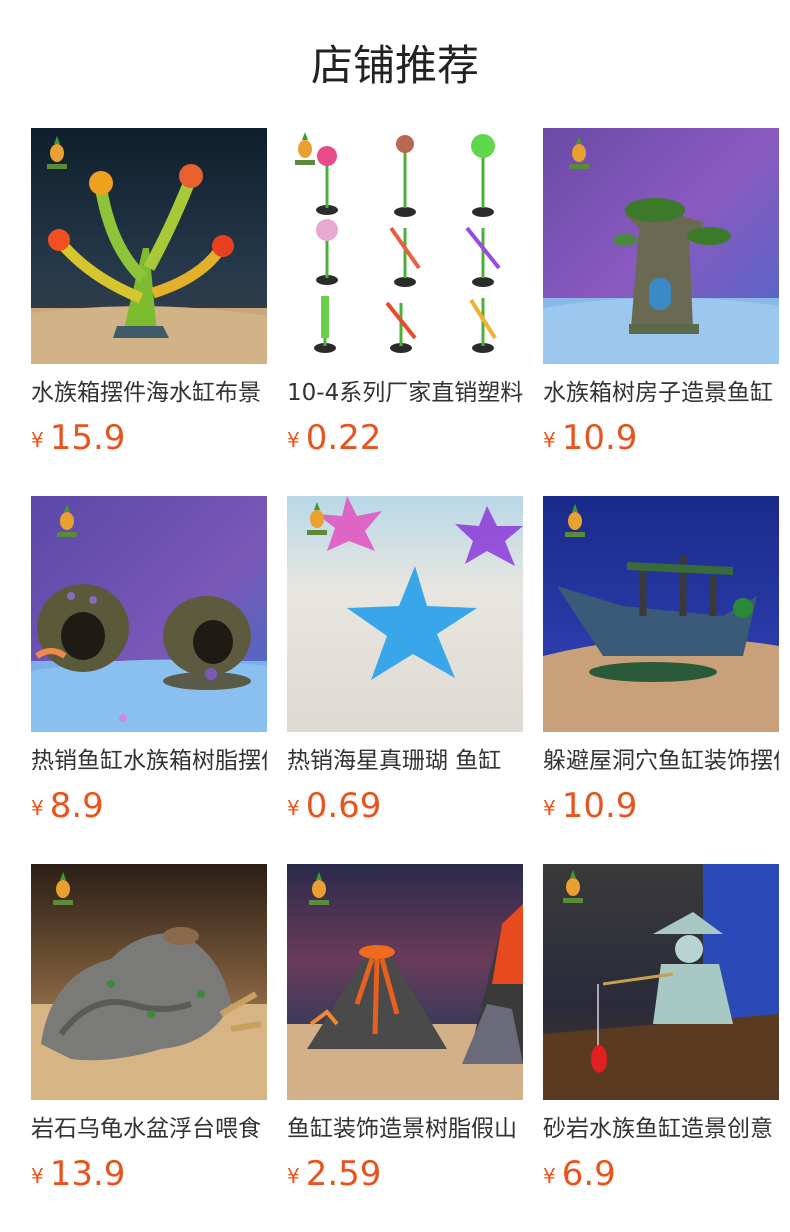  Describe the element at coordinates (661, 982) in the screenshot. I see `product-image-fisherman-figurine` at that location.